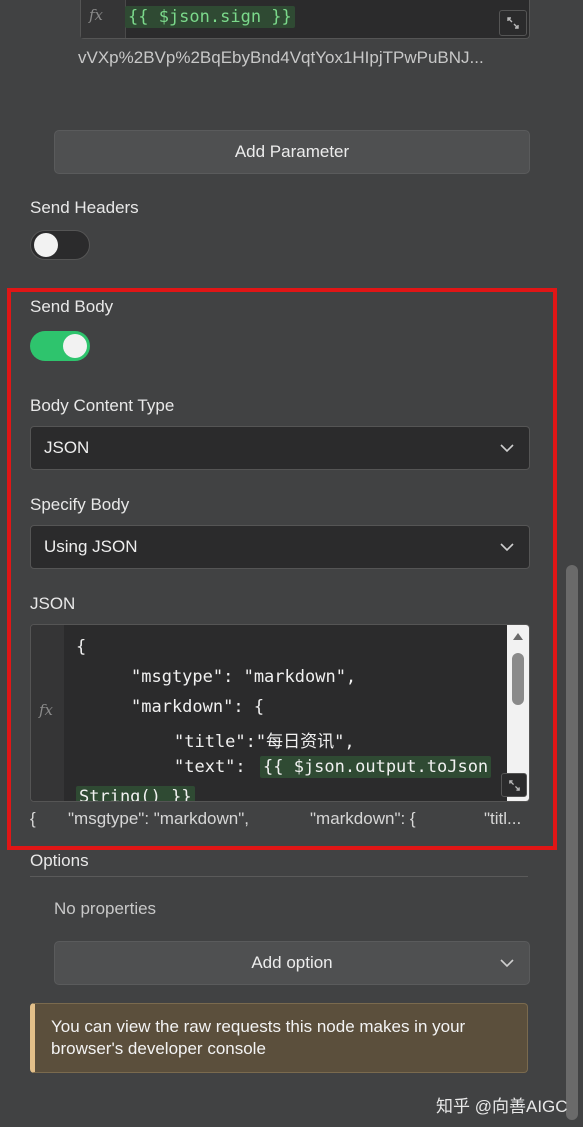 Image resolution: width=583 pixels, height=1127 pixels. I want to click on fx-gutter: fx, so click(103, 19).